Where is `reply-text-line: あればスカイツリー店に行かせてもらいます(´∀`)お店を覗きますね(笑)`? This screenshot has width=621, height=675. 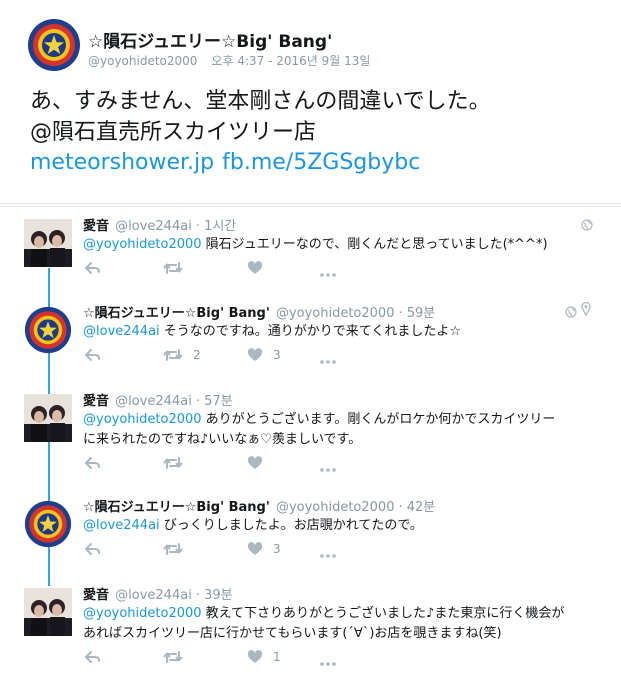 reply-text-line: あればスカイツリー店に行かせてもらいます(´∀`)お店を覗きますね(笑) is located at coordinates (292, 633).